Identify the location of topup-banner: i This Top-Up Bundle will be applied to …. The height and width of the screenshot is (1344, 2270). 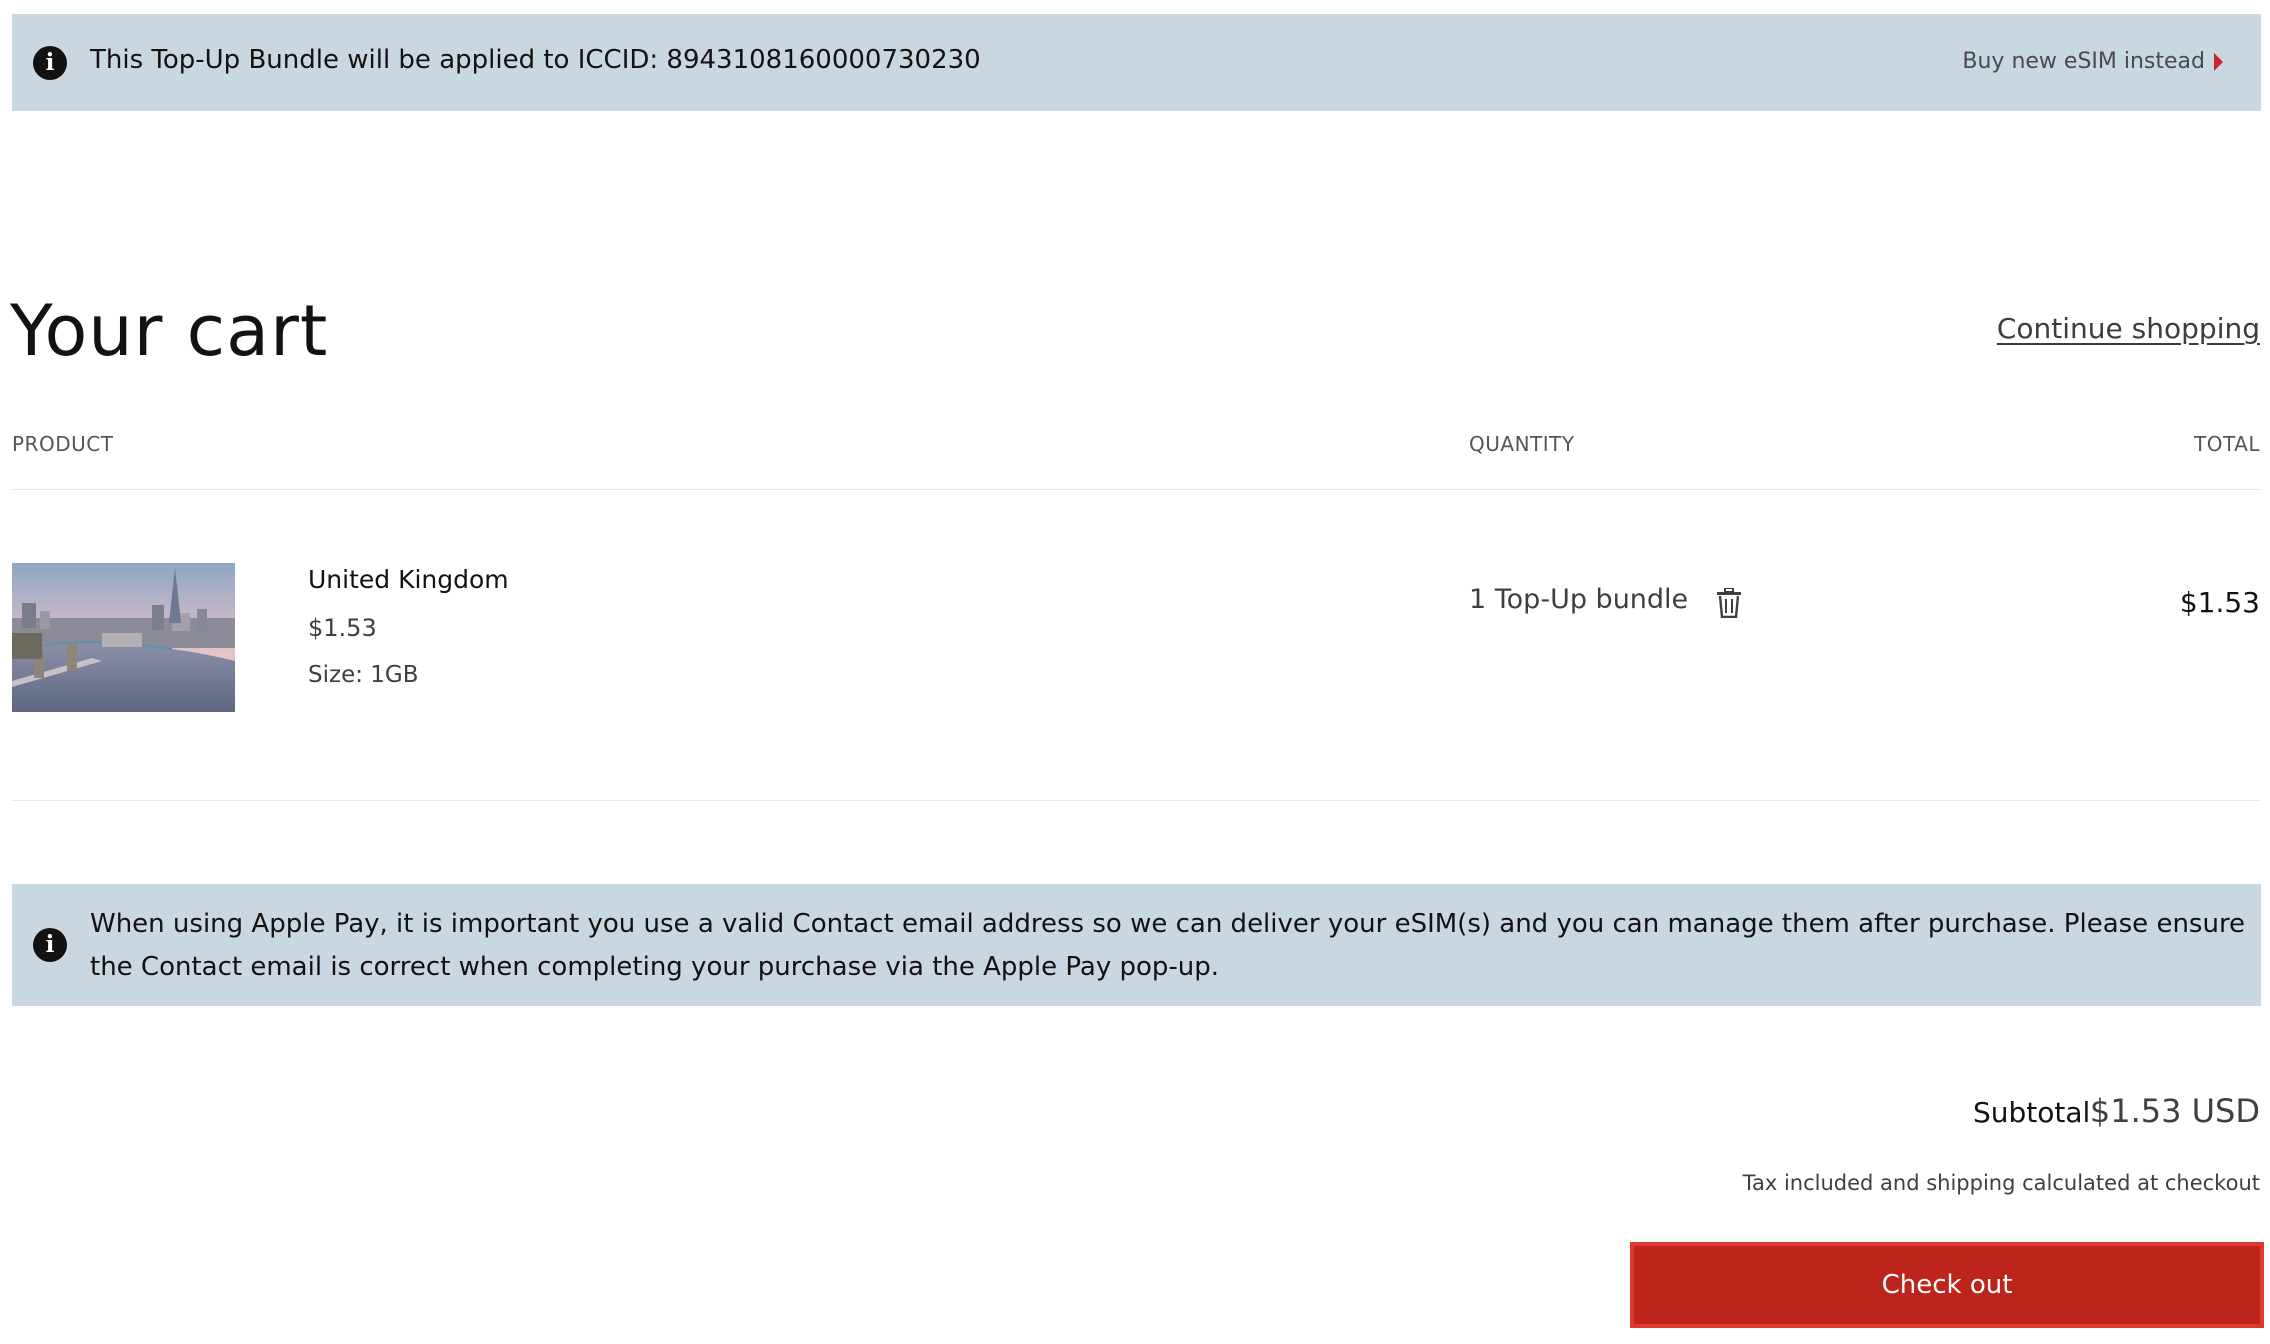
(1136, 62).